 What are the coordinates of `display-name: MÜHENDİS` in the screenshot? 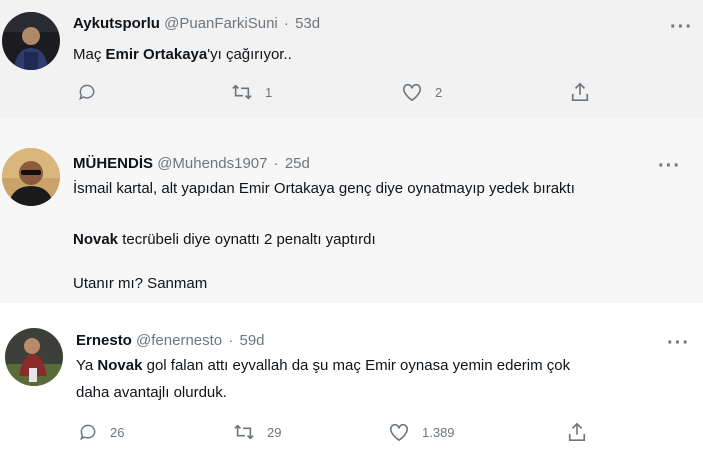 It's located at (113, 163).